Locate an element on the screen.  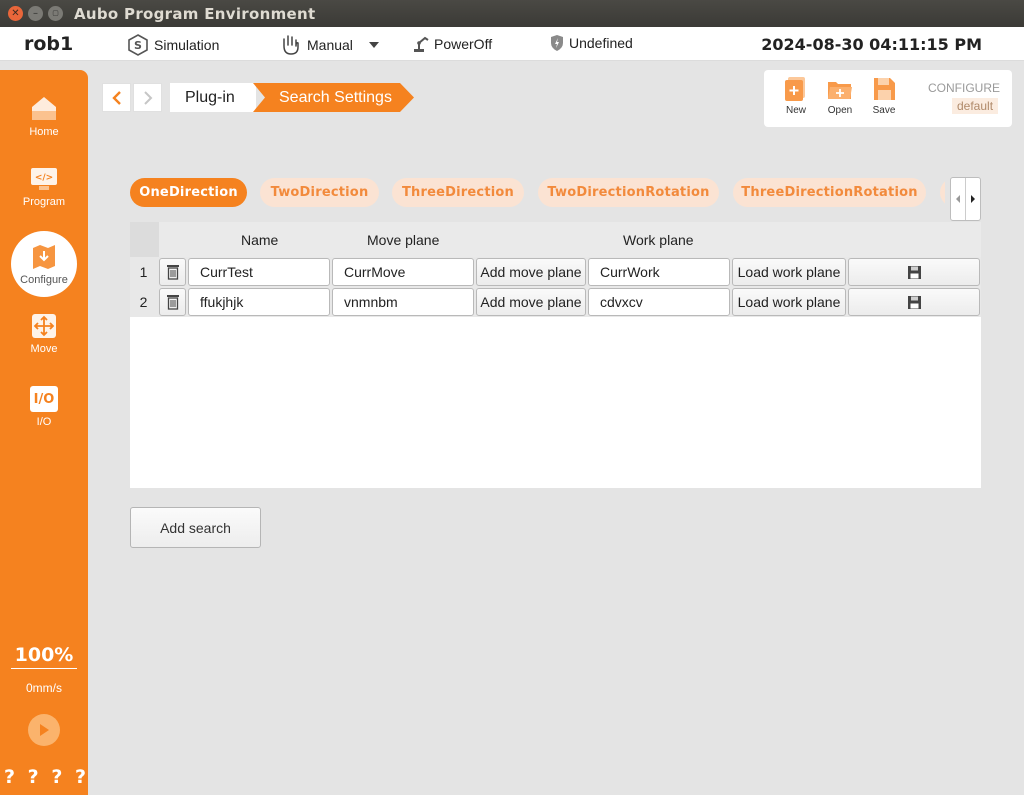
save-config-button: Save is located at coordinates (884, 96).